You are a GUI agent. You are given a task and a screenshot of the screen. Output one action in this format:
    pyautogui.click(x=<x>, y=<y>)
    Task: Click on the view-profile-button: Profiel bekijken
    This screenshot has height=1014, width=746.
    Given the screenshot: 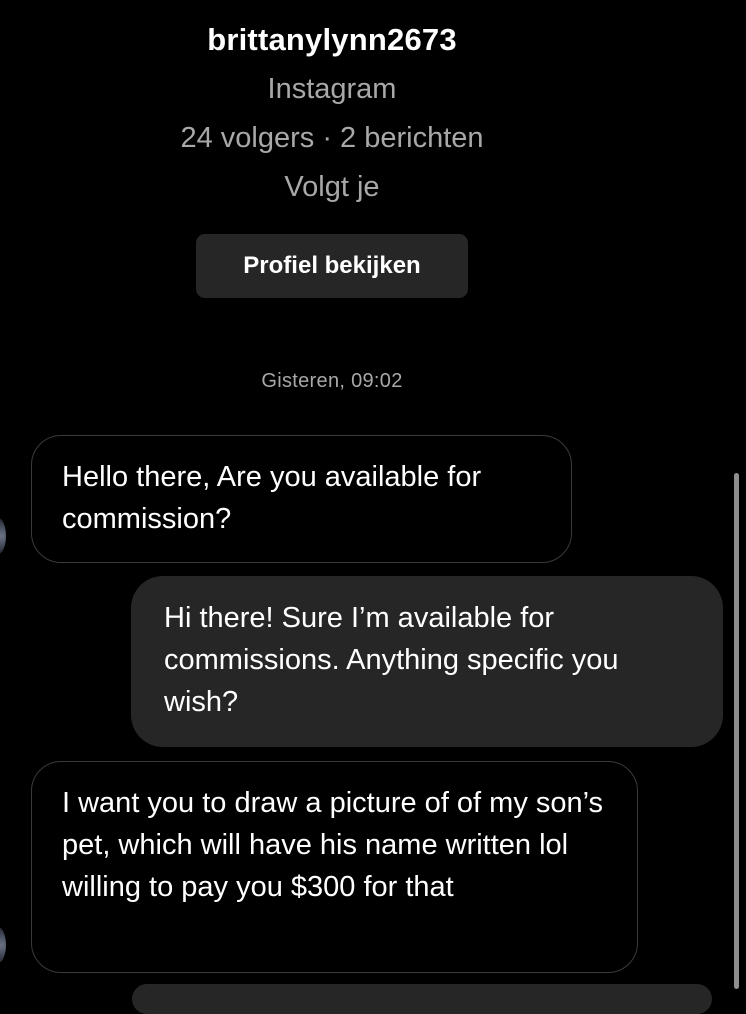 What is the action you would take?
    pyautogui.click(x=332, y=266)
    